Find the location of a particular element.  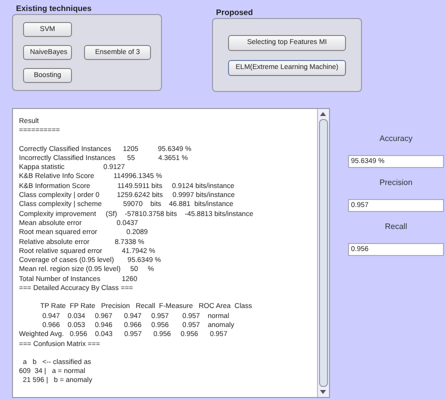

metric-label: Accuracy is located at coordinates (396, 139).